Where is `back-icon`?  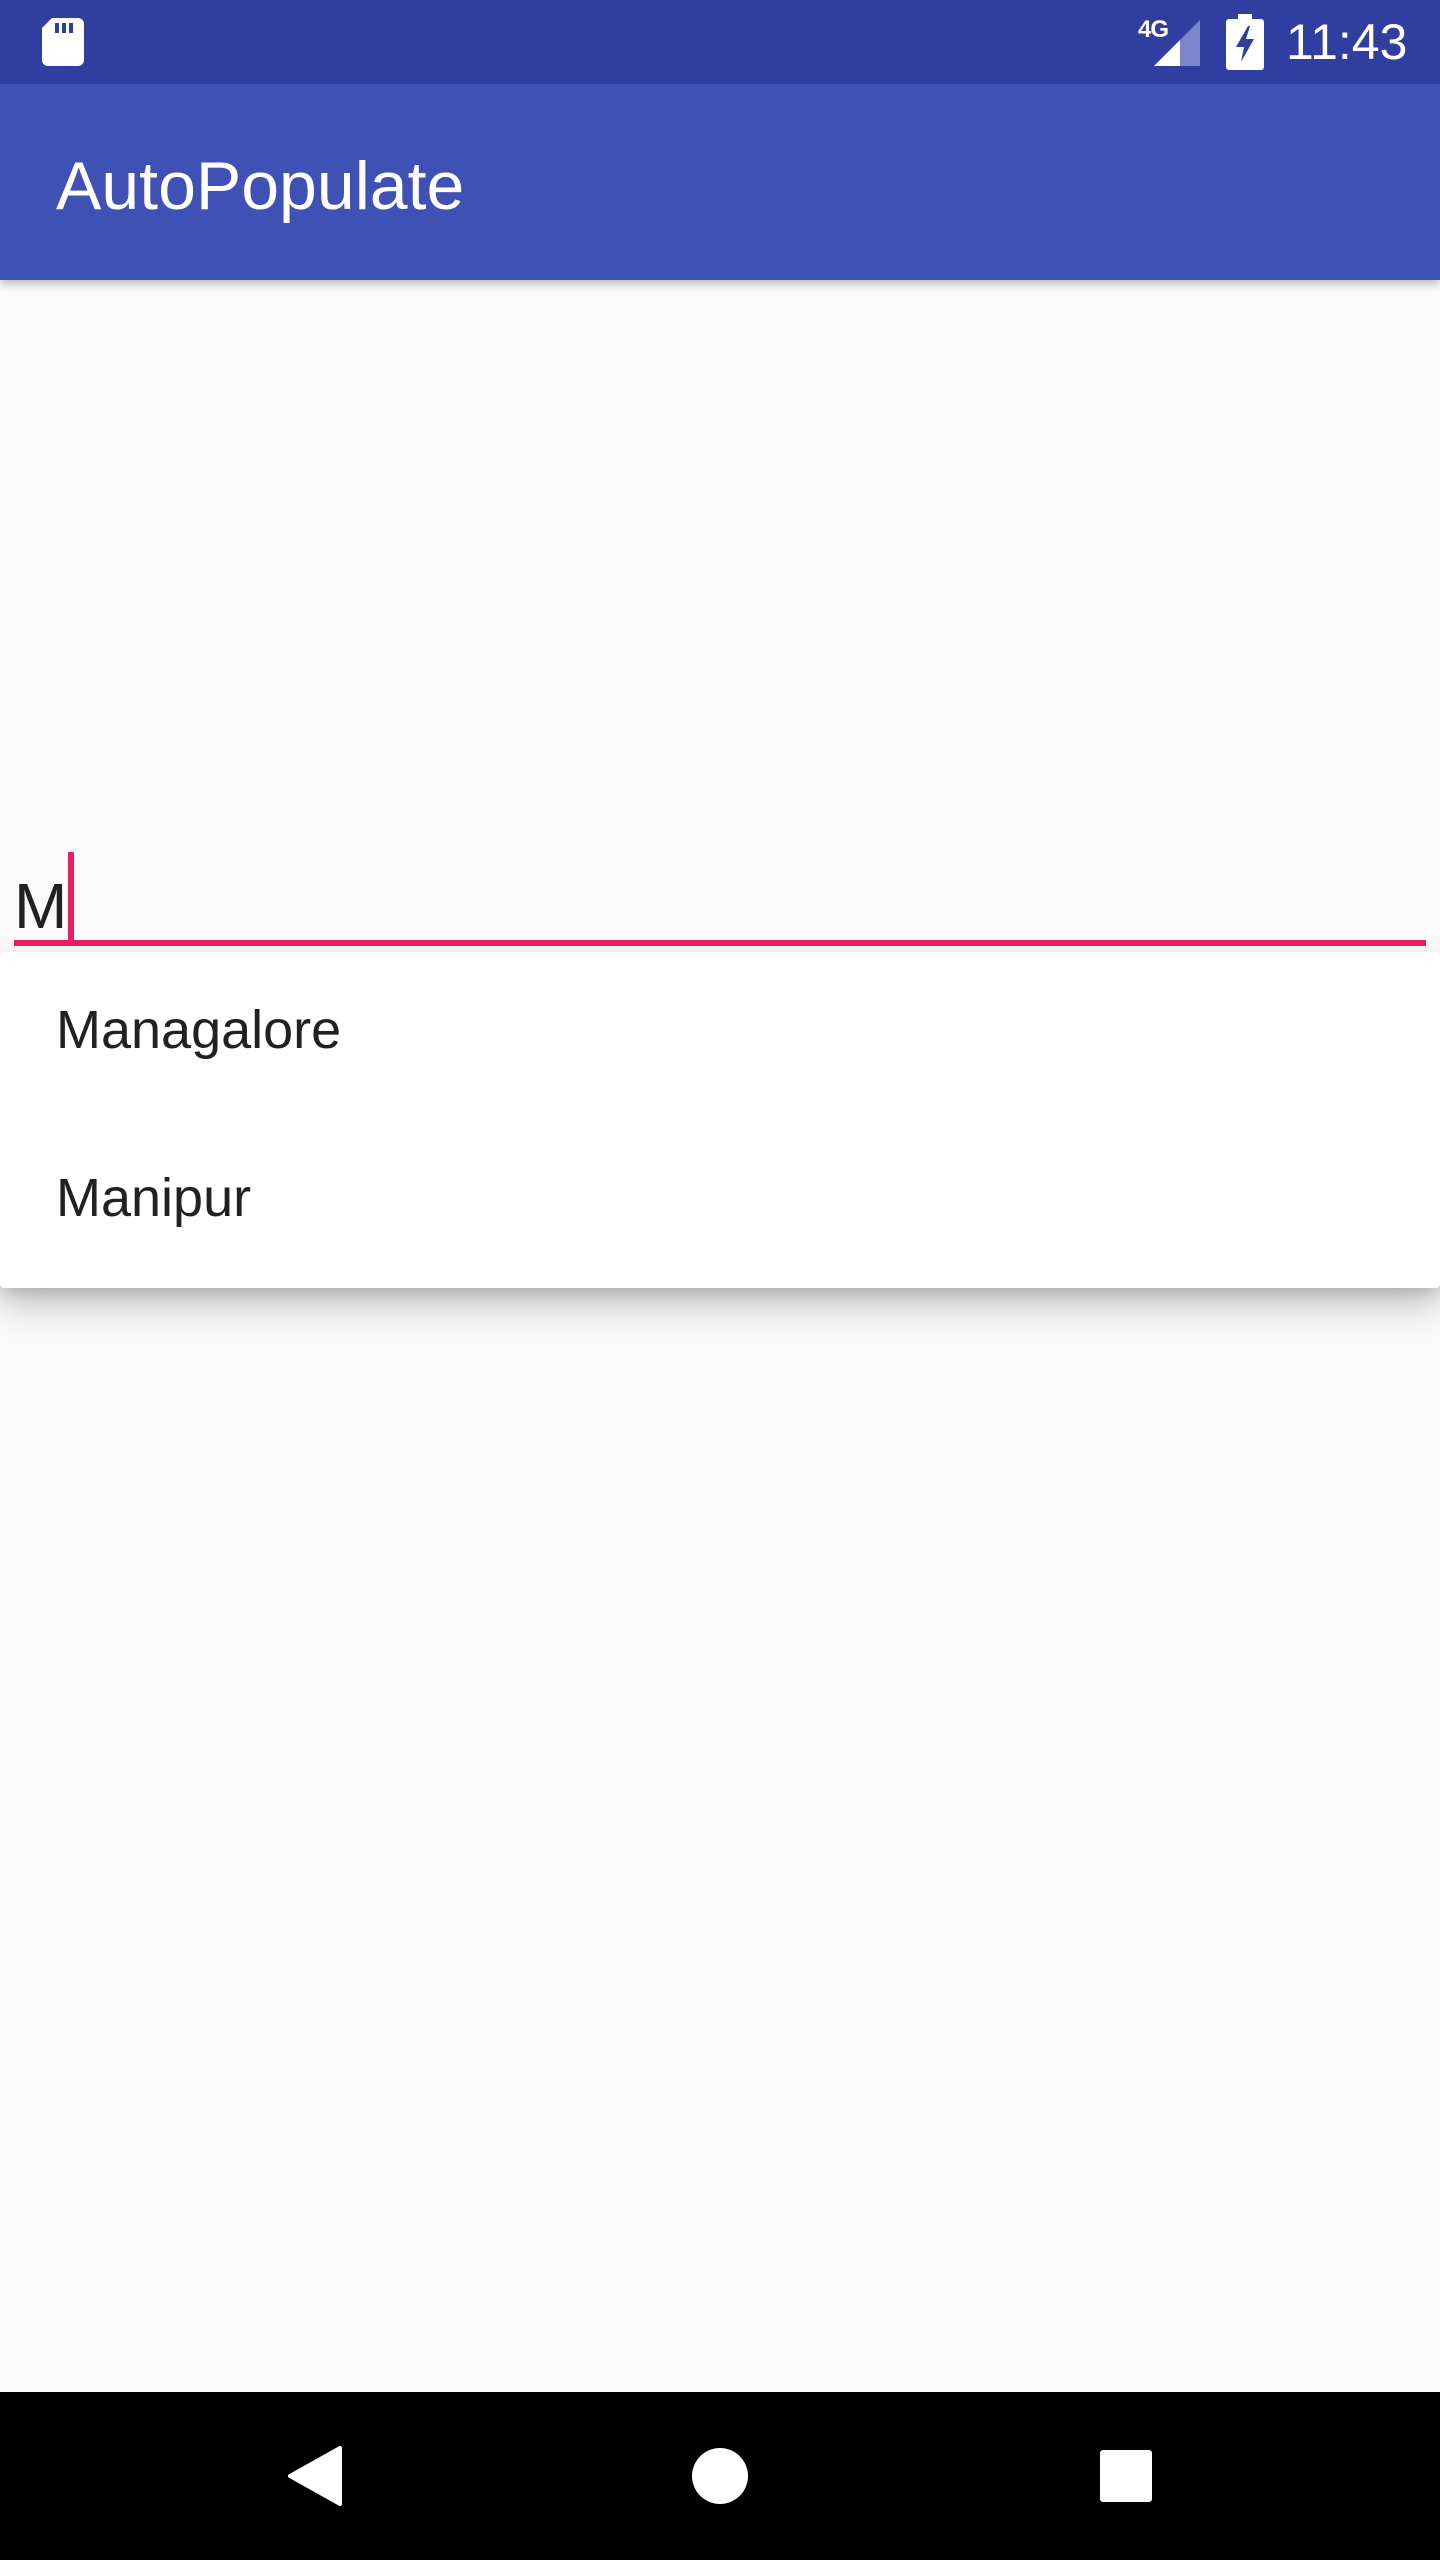 back-icon is located at coordinates (316, 2476).